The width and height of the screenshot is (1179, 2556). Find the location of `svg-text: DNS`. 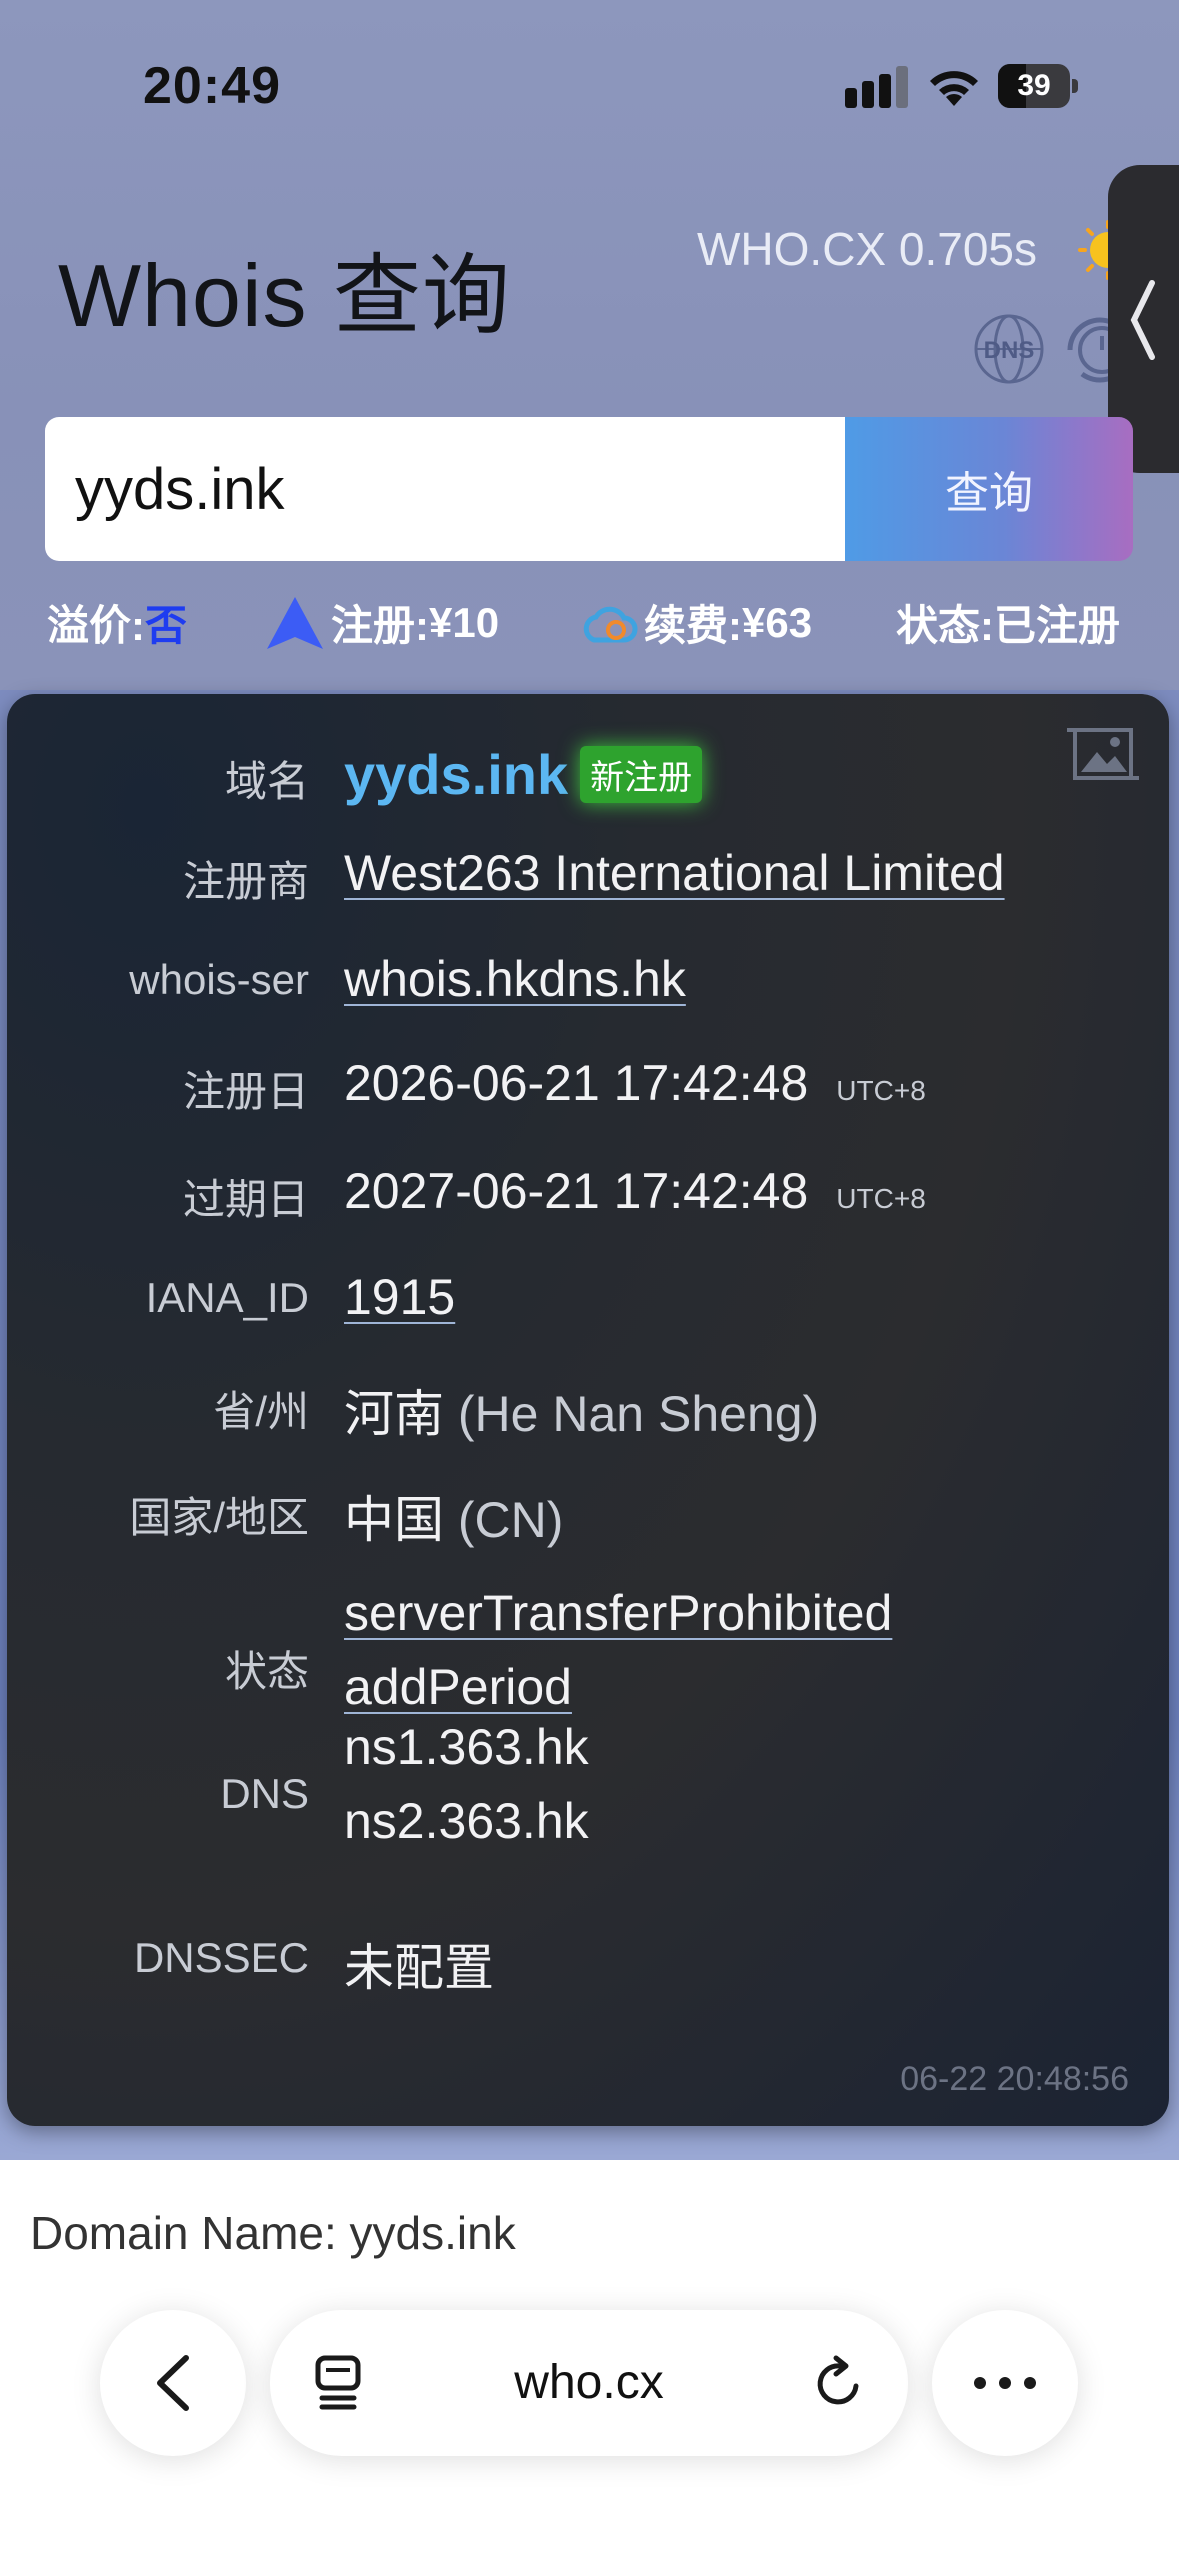

svg-text: DNS is located at coordinates (1009, 350).